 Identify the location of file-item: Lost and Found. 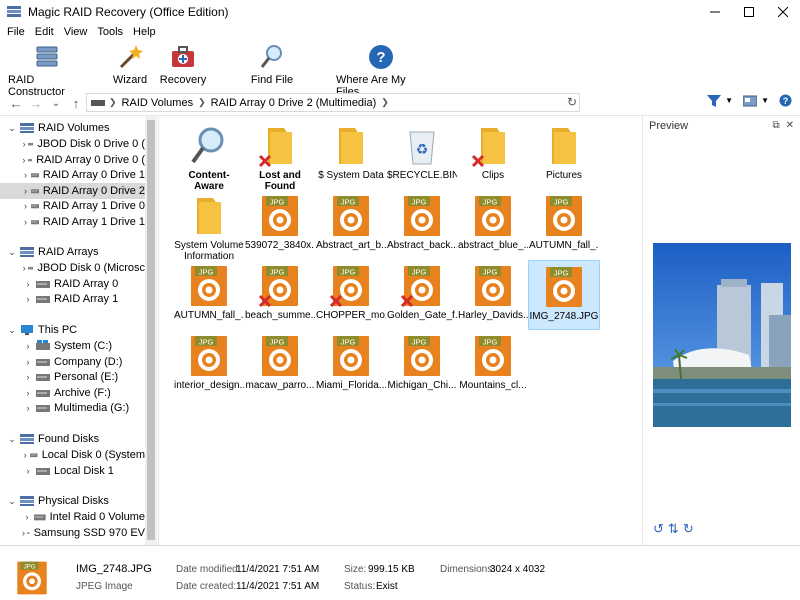
(280, 155).